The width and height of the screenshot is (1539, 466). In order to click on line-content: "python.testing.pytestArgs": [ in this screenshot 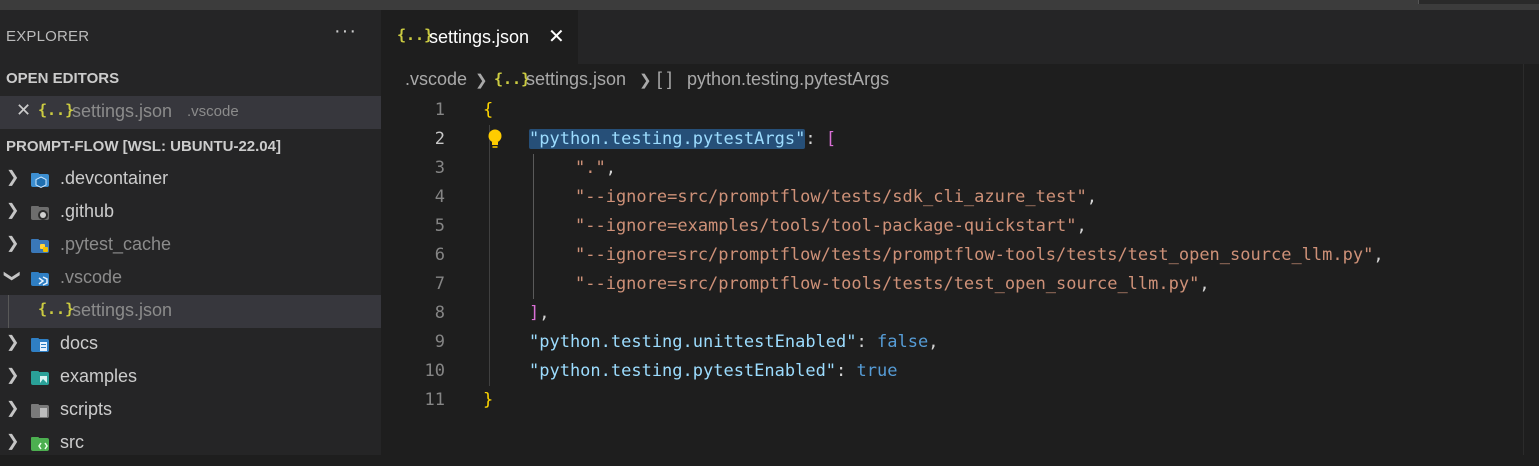, I will do `click(682, 139)`.